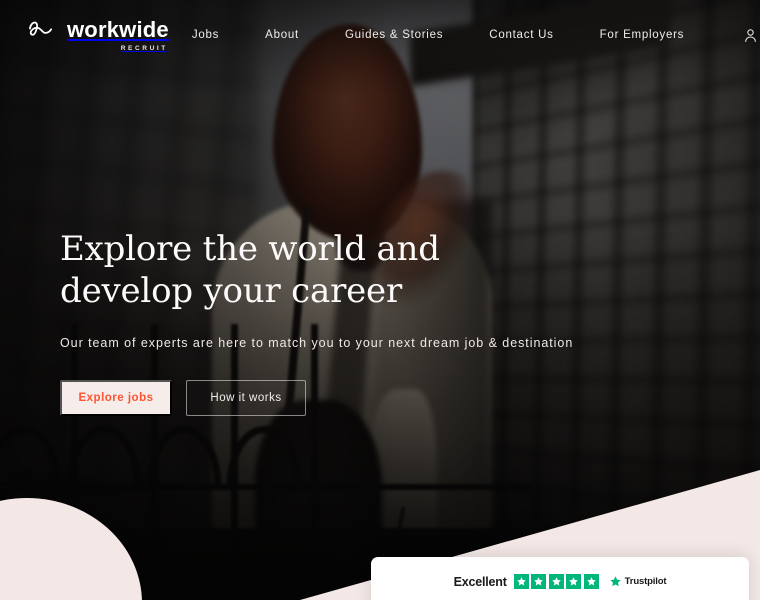 The width and height of the screenshot is (760, 600). What do you see at coordinates (480, 581) in the screenshot?
I see `trustpilot-rating-label: Excellent` at bounding box center [480, 581].